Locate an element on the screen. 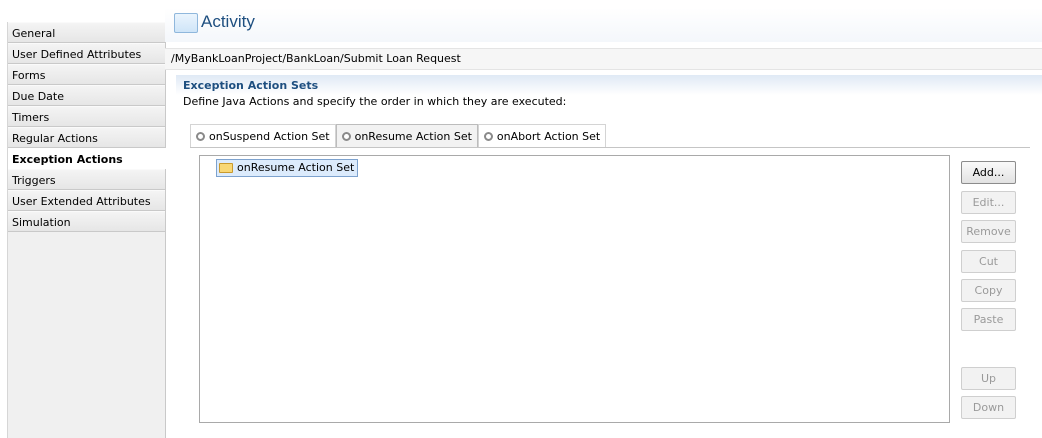  tab-onresume-action-set: onResume Action Set is located at coordinates (406, 136).